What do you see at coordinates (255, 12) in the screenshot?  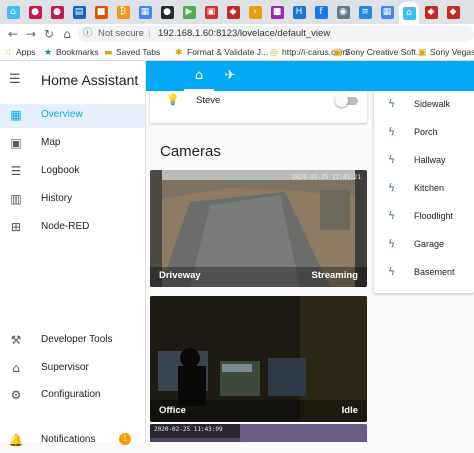 I see `browser-tab: ›` at bounding box center [255, 12].